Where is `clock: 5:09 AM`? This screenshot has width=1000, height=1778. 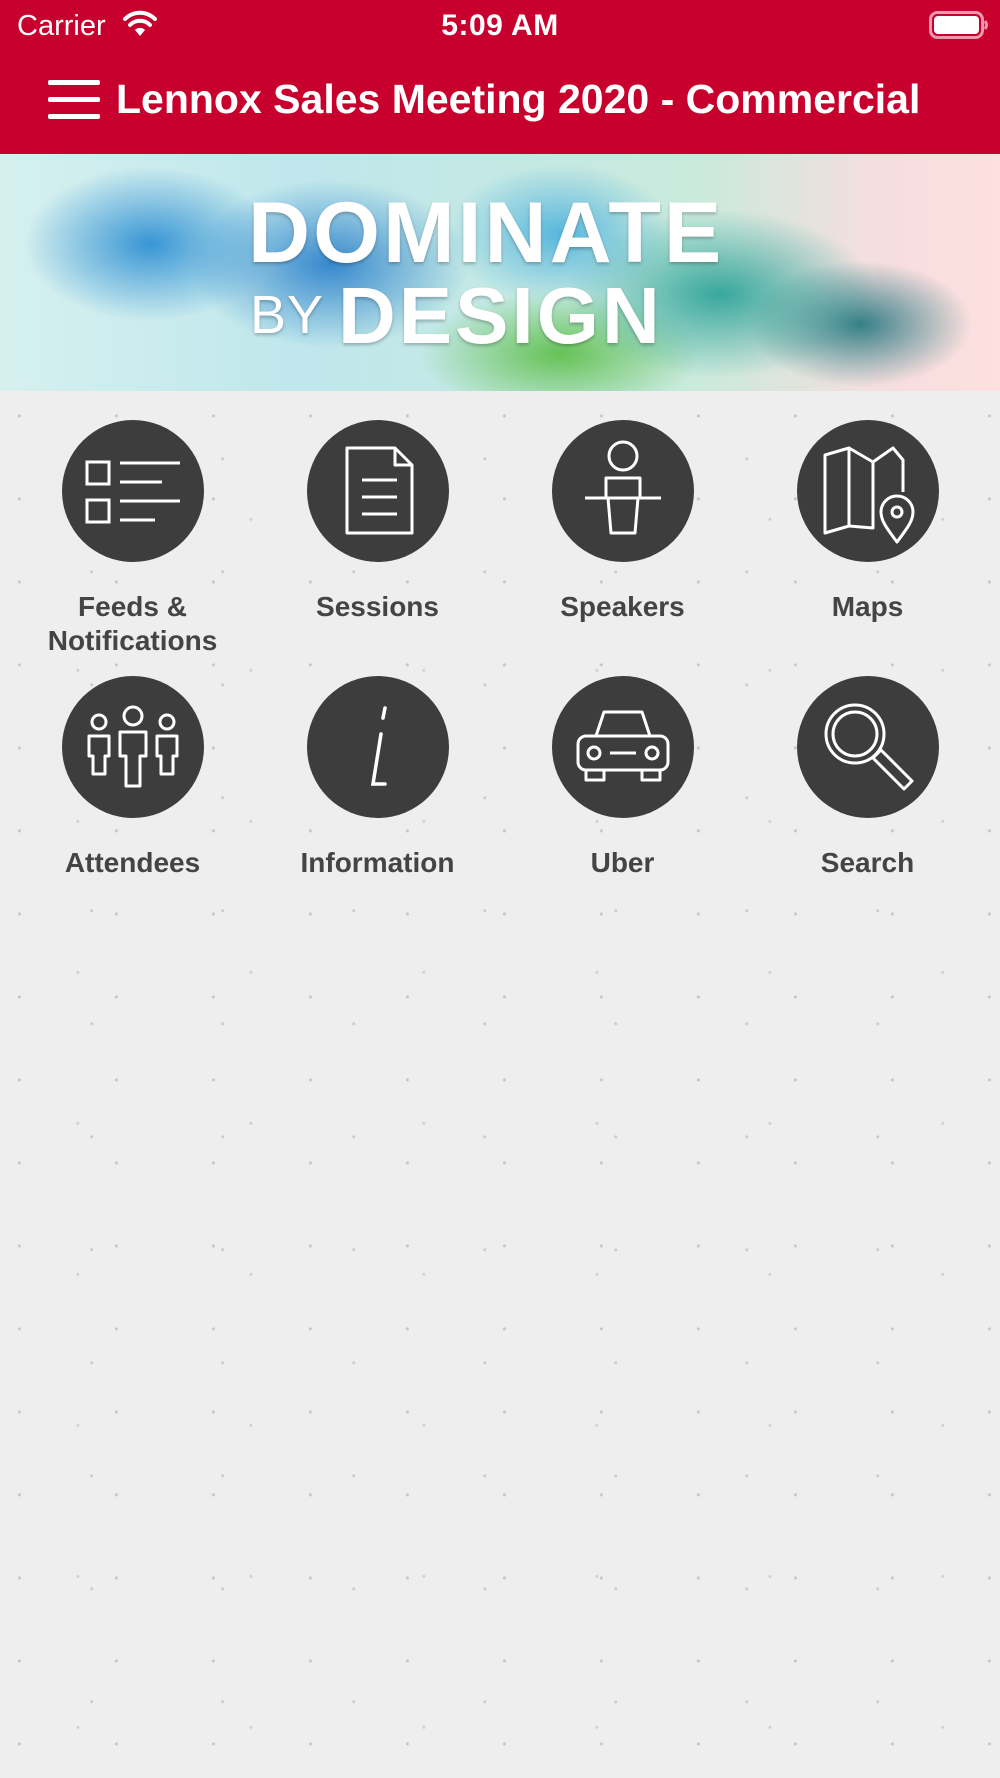 clock: 5:09 AM is located at coordinates (500, 25).